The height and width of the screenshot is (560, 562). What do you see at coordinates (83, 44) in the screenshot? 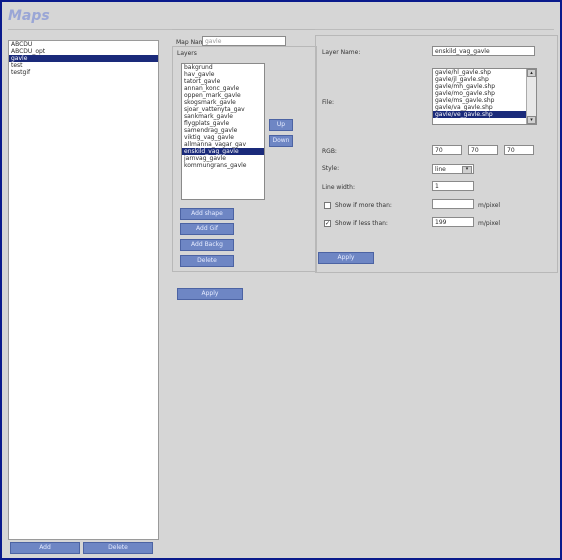
I see `map-list-item: ABCDU` at bounding box center [83, 44].